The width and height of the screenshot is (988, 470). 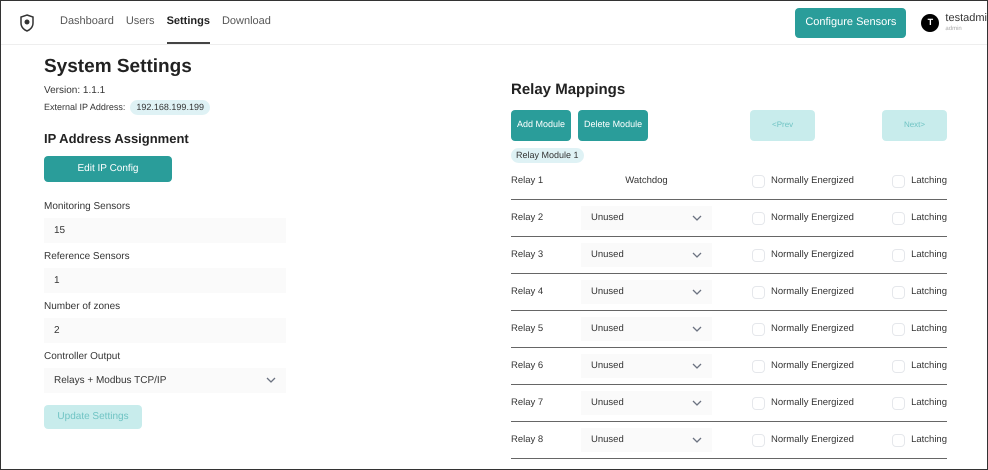 What do you see at coordinates (88, 207) in the screenshot?
I see `field-label: Monitoring Sensors` at bounding box center [88, 207].